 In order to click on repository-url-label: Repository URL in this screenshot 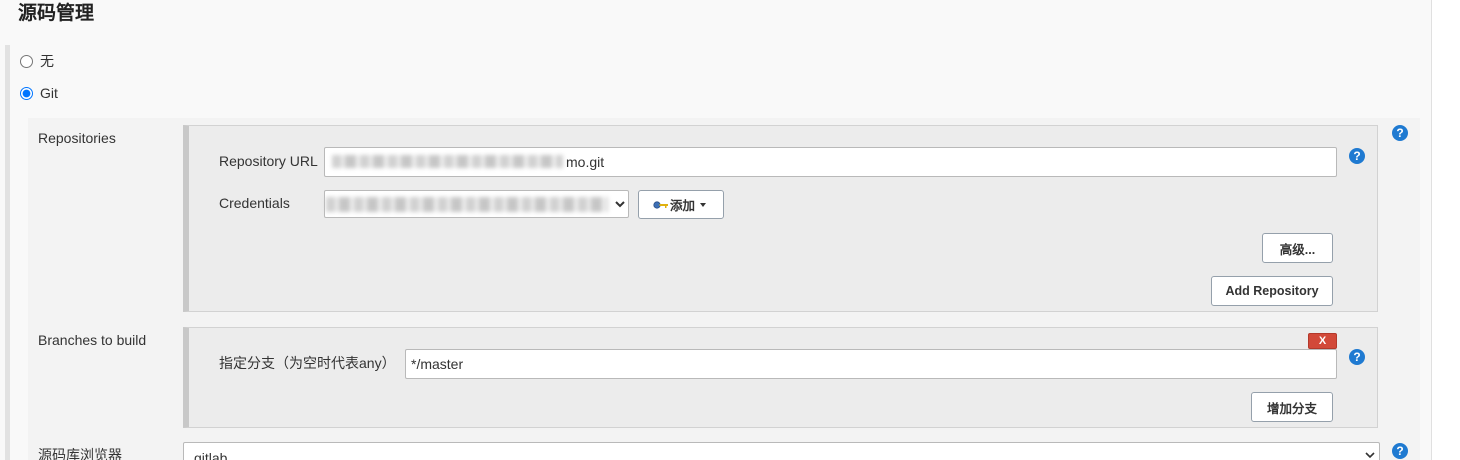, I will do `click(268, 161)`.